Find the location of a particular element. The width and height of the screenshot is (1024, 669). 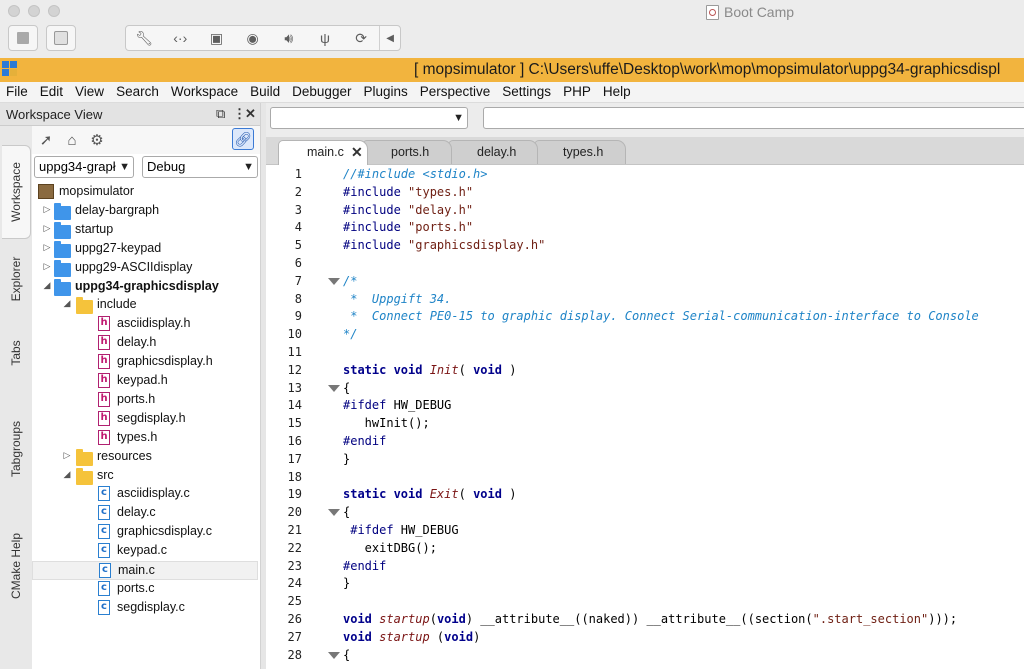

side-tab-tabgroups: Tabgroups is located at coordinates (16, 449).